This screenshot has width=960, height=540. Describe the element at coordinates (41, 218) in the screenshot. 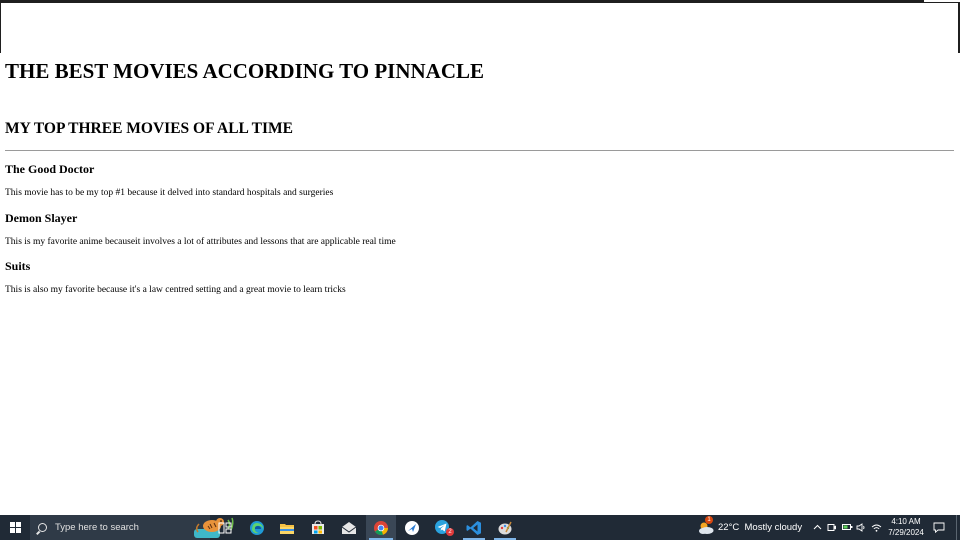

I see `movie-title-2: Demon Slayer` at that location.